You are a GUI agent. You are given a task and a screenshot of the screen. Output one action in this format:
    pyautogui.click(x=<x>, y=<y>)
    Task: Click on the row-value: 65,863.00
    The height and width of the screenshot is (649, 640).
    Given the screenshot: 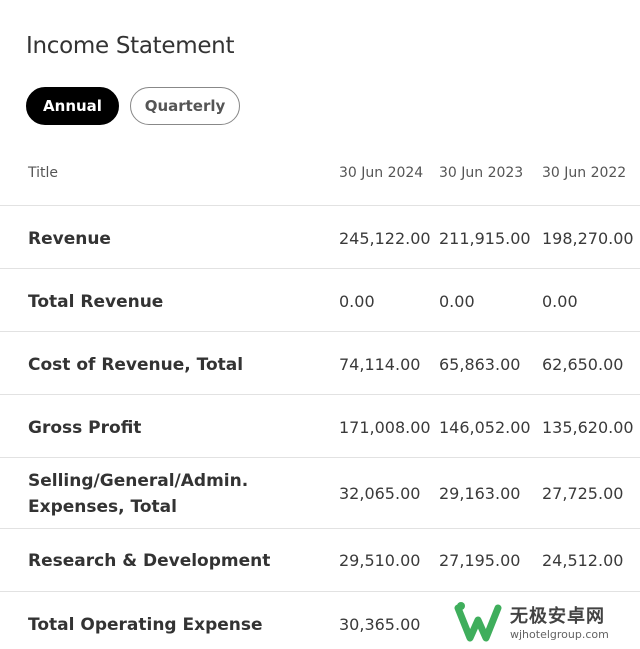 What is the action you would take?
    pyautogui.click(x=480, y=364)
    